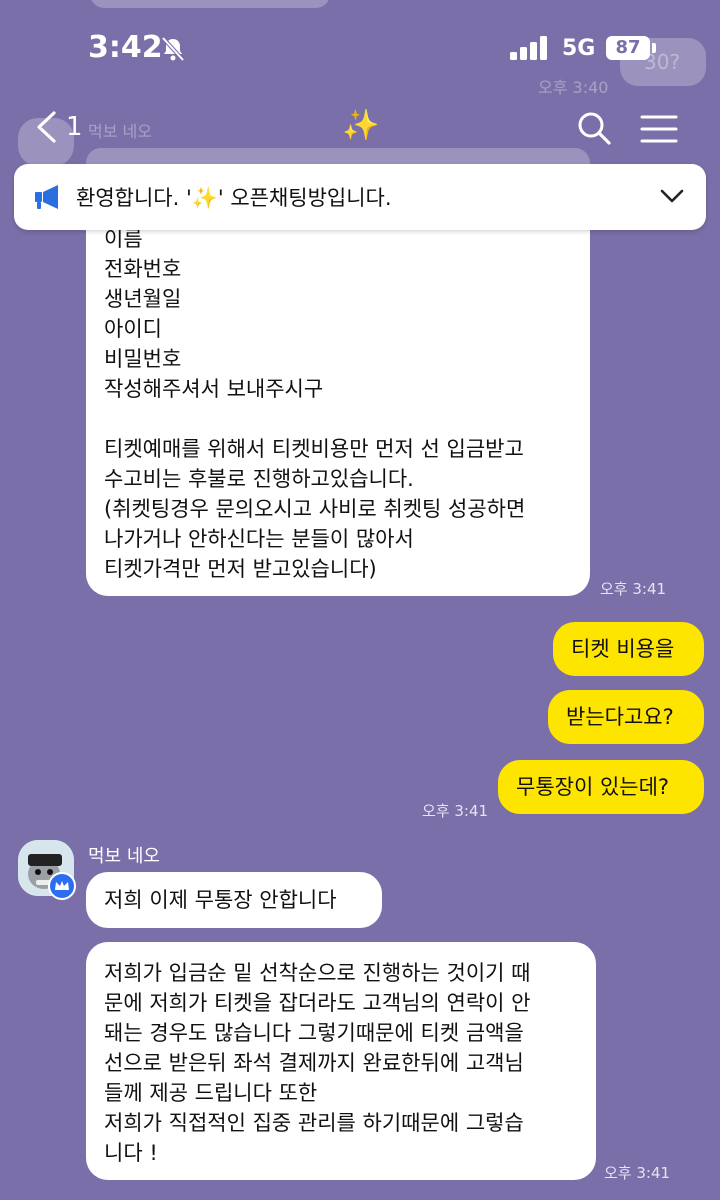 Image resolution: width=720 pixels, height=1200 pixels. I want to click on message-line: 나가거나 안하신다는 분들이 많아서, so click(259, 539).